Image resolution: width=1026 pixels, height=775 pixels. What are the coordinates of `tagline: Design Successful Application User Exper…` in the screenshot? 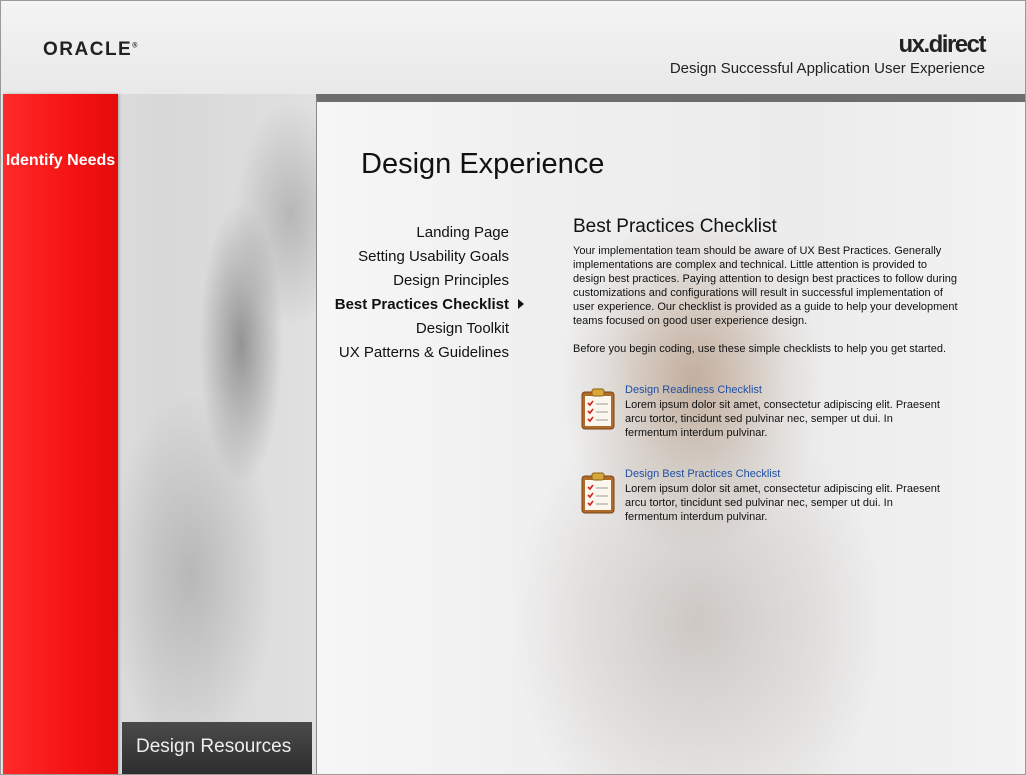 It's located at (827, 68).